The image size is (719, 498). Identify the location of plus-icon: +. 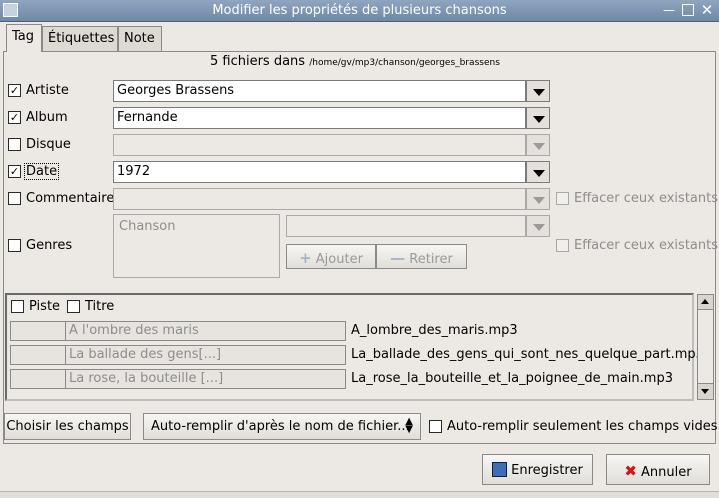
(305, 258).